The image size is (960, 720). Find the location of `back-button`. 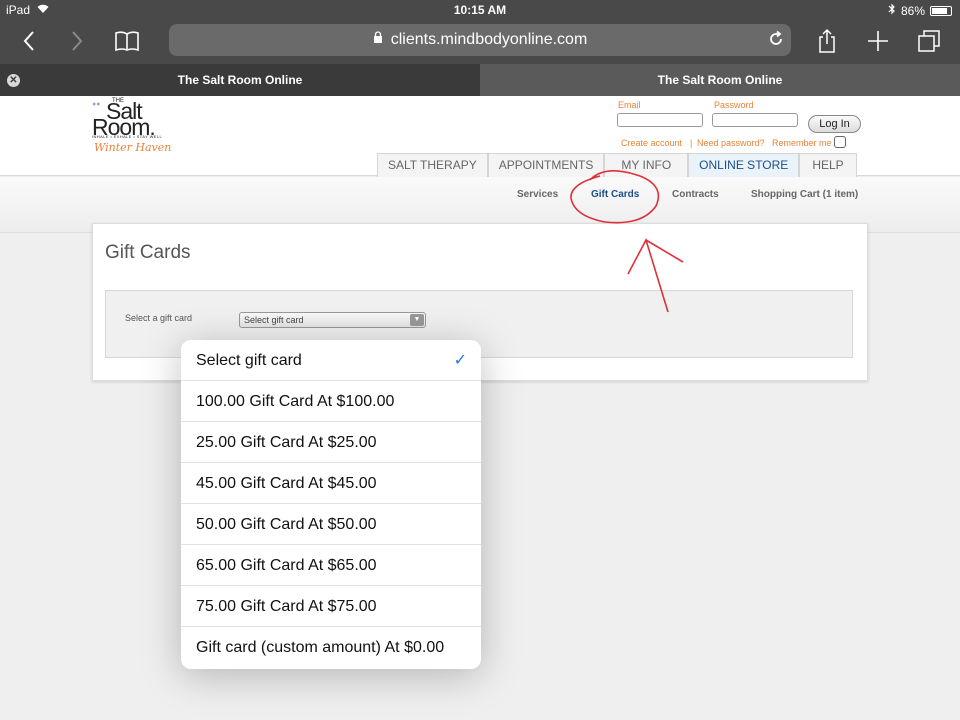

back-button is located at coordinates (29, 41).